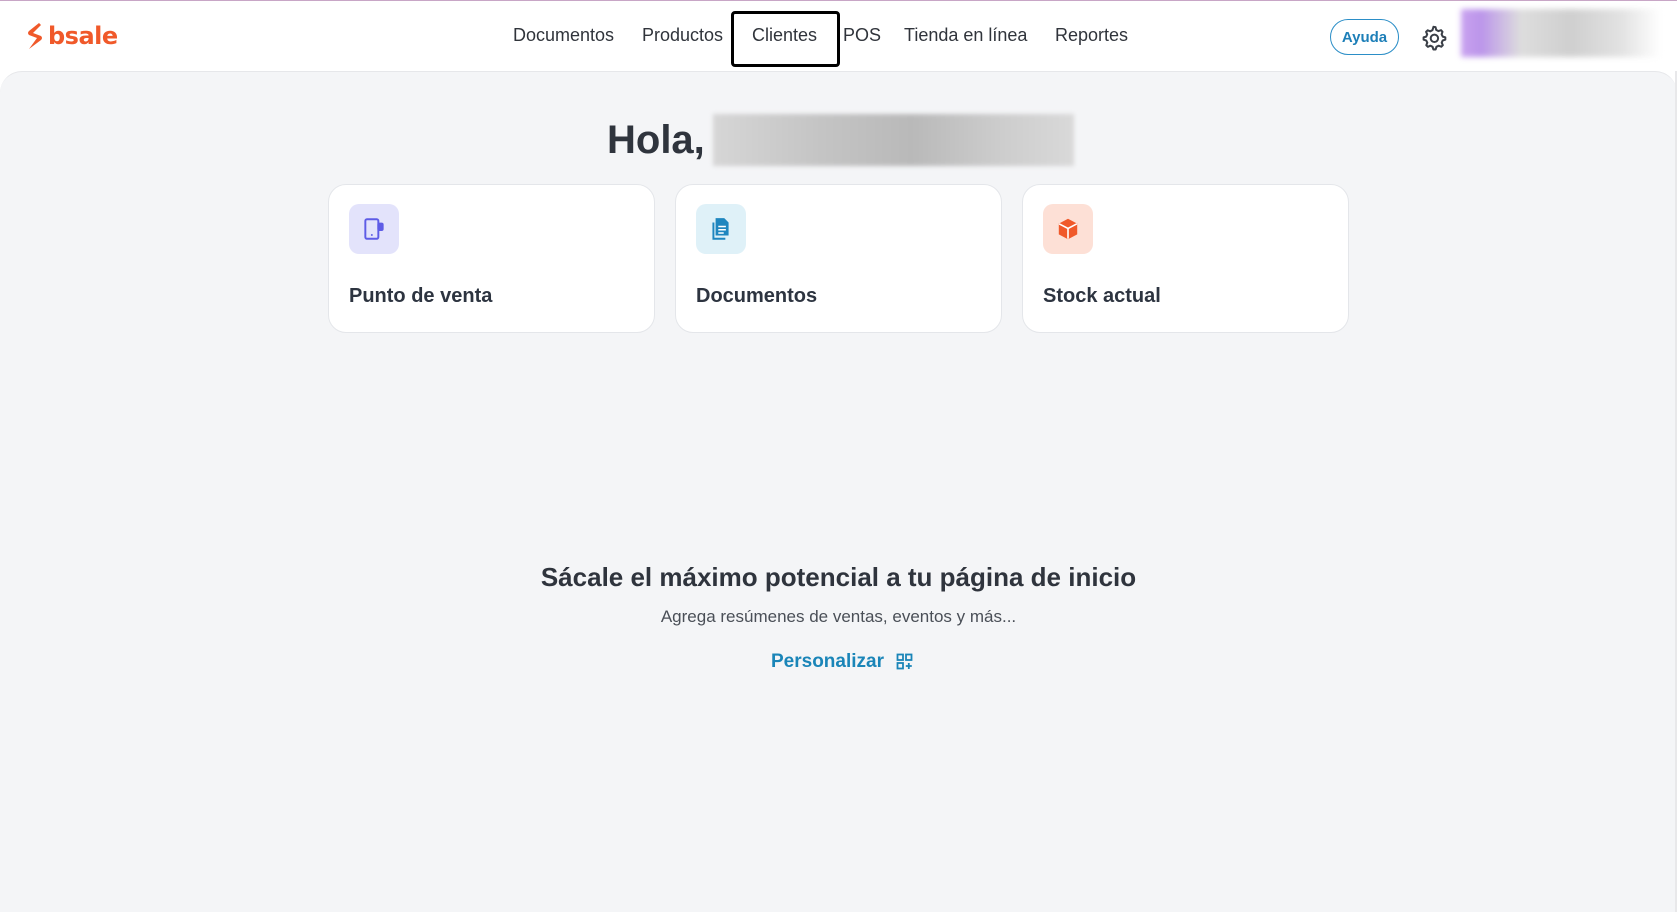 This screenshot has height=912, width=1677. Describe the element at coordinates (784, 35) in the screenshot. I see `nav-clientes: Clientes` at that location.